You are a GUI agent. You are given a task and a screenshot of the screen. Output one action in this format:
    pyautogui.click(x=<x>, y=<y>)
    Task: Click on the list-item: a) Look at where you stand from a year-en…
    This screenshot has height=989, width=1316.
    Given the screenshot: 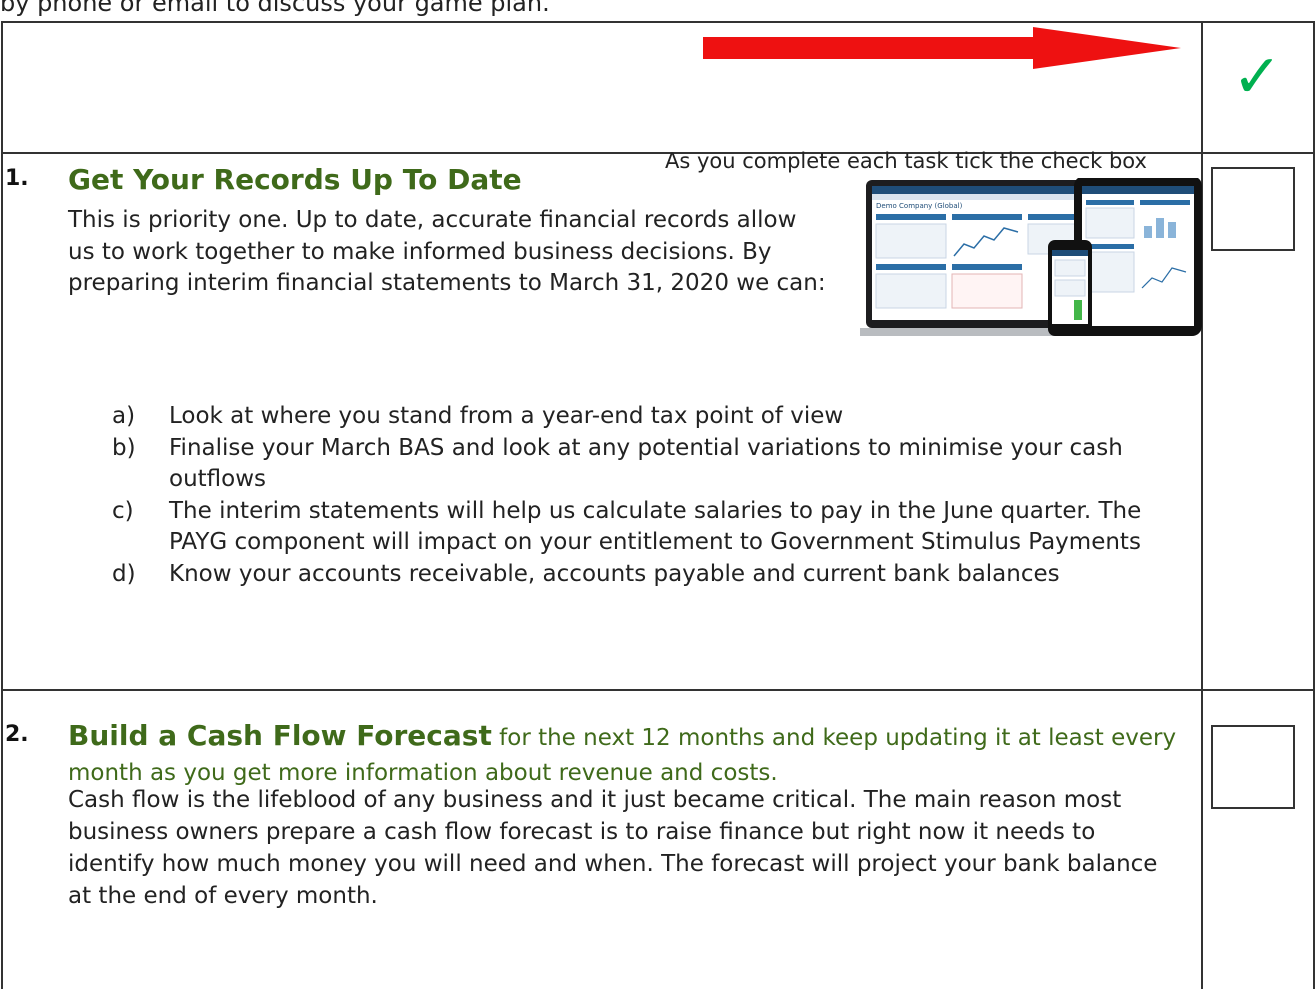 What is the action you would take?
    pyautogui.click(x=478, y=416)
    